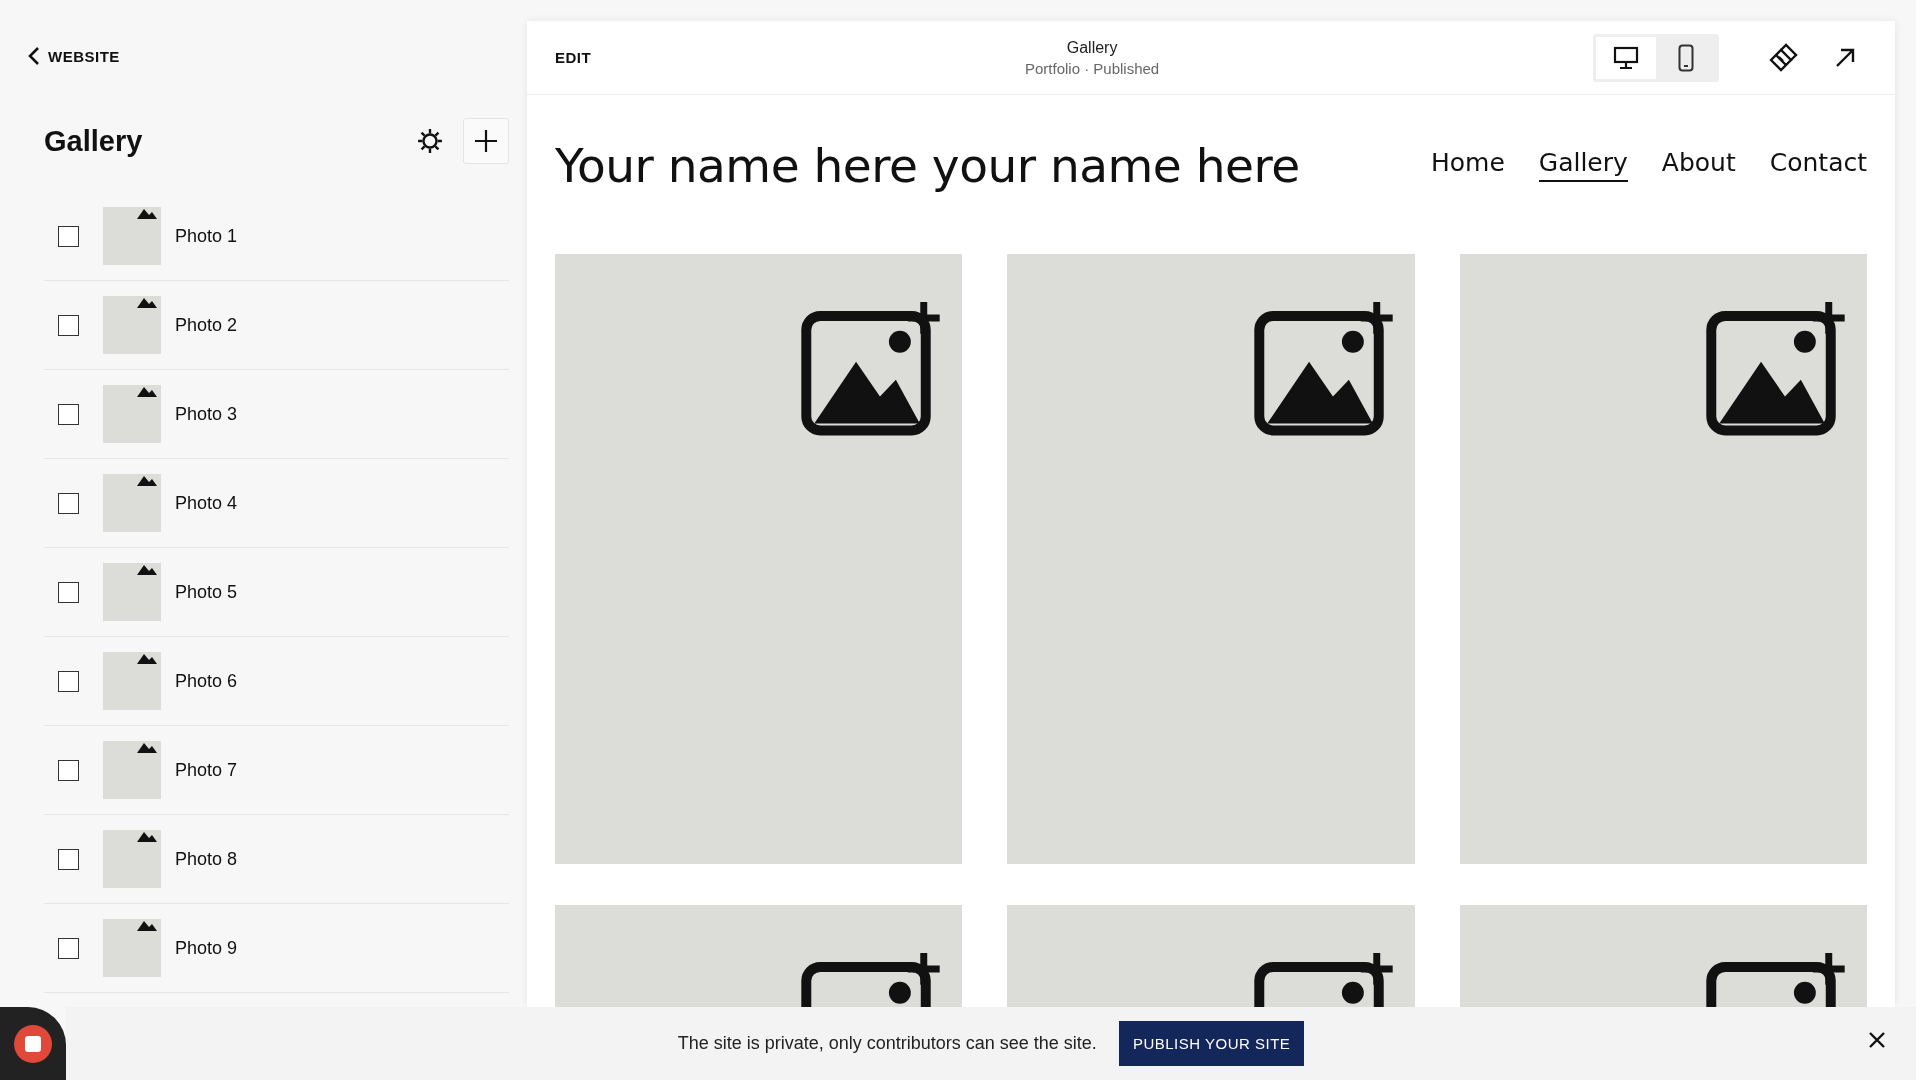  Describe the element at coordinates (1818, 165) in the screenshot. I see `nav-link: Contact` at that location.